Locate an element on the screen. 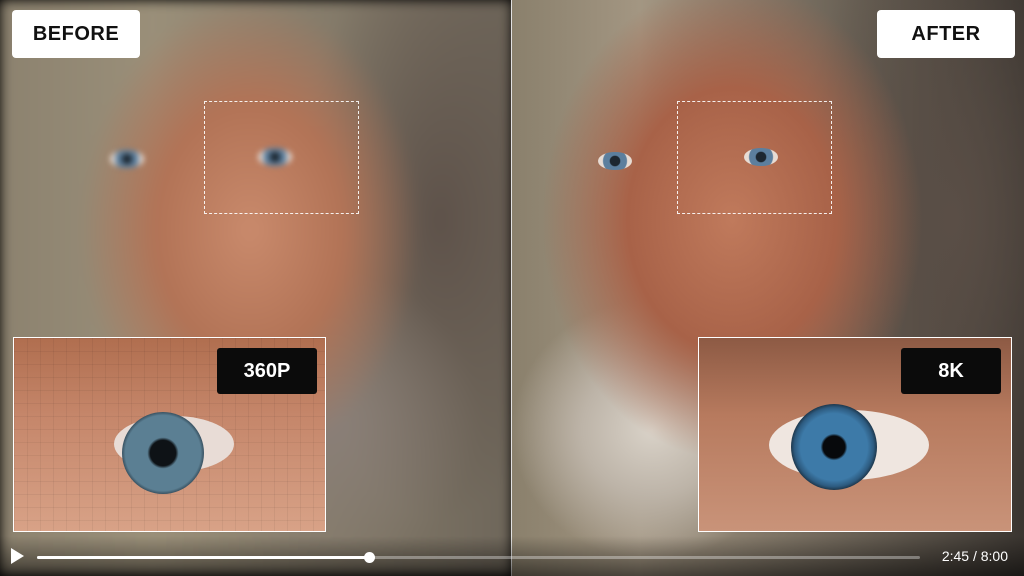 The height and width of the screenshot is (576, 1024). progress-fill is located at coordinates (203, 557).